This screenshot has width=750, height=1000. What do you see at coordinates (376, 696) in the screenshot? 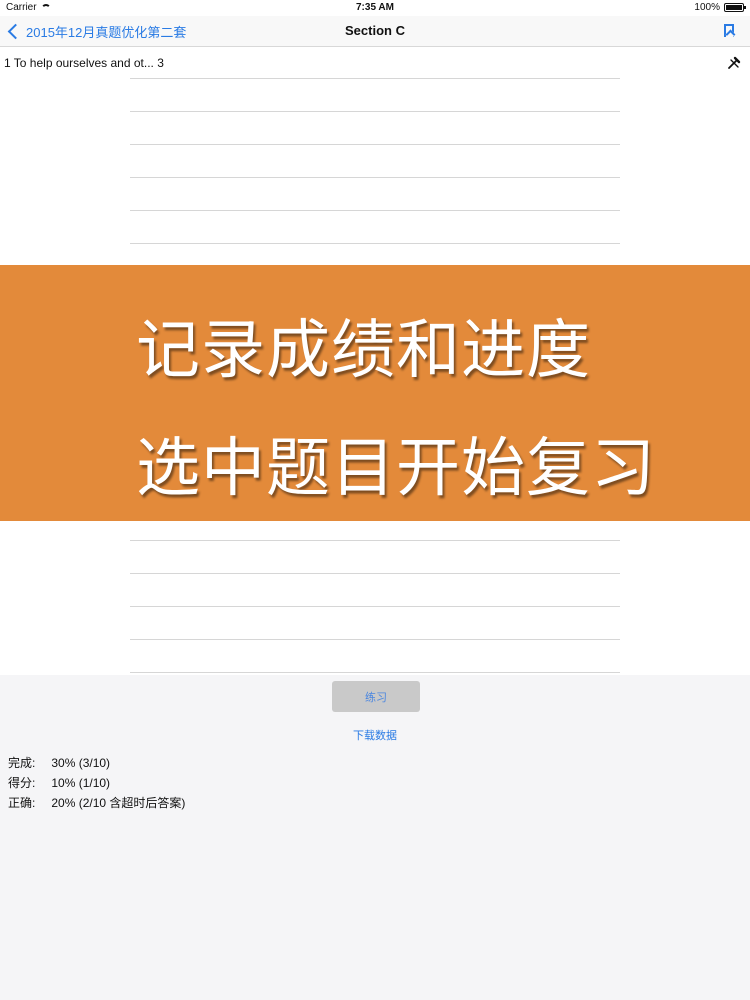
I see `practice-button: 练习` at bounding box center [376, 696].